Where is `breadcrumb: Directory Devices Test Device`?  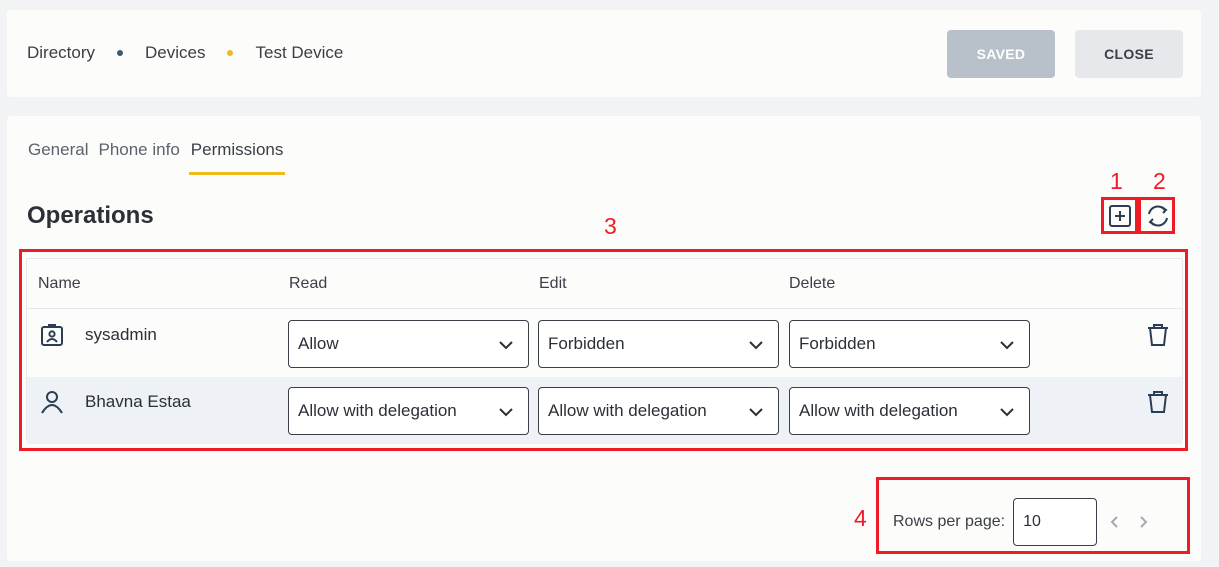 breadcrumb: Directory Devices Test Device is located at coordinates (185, 53).